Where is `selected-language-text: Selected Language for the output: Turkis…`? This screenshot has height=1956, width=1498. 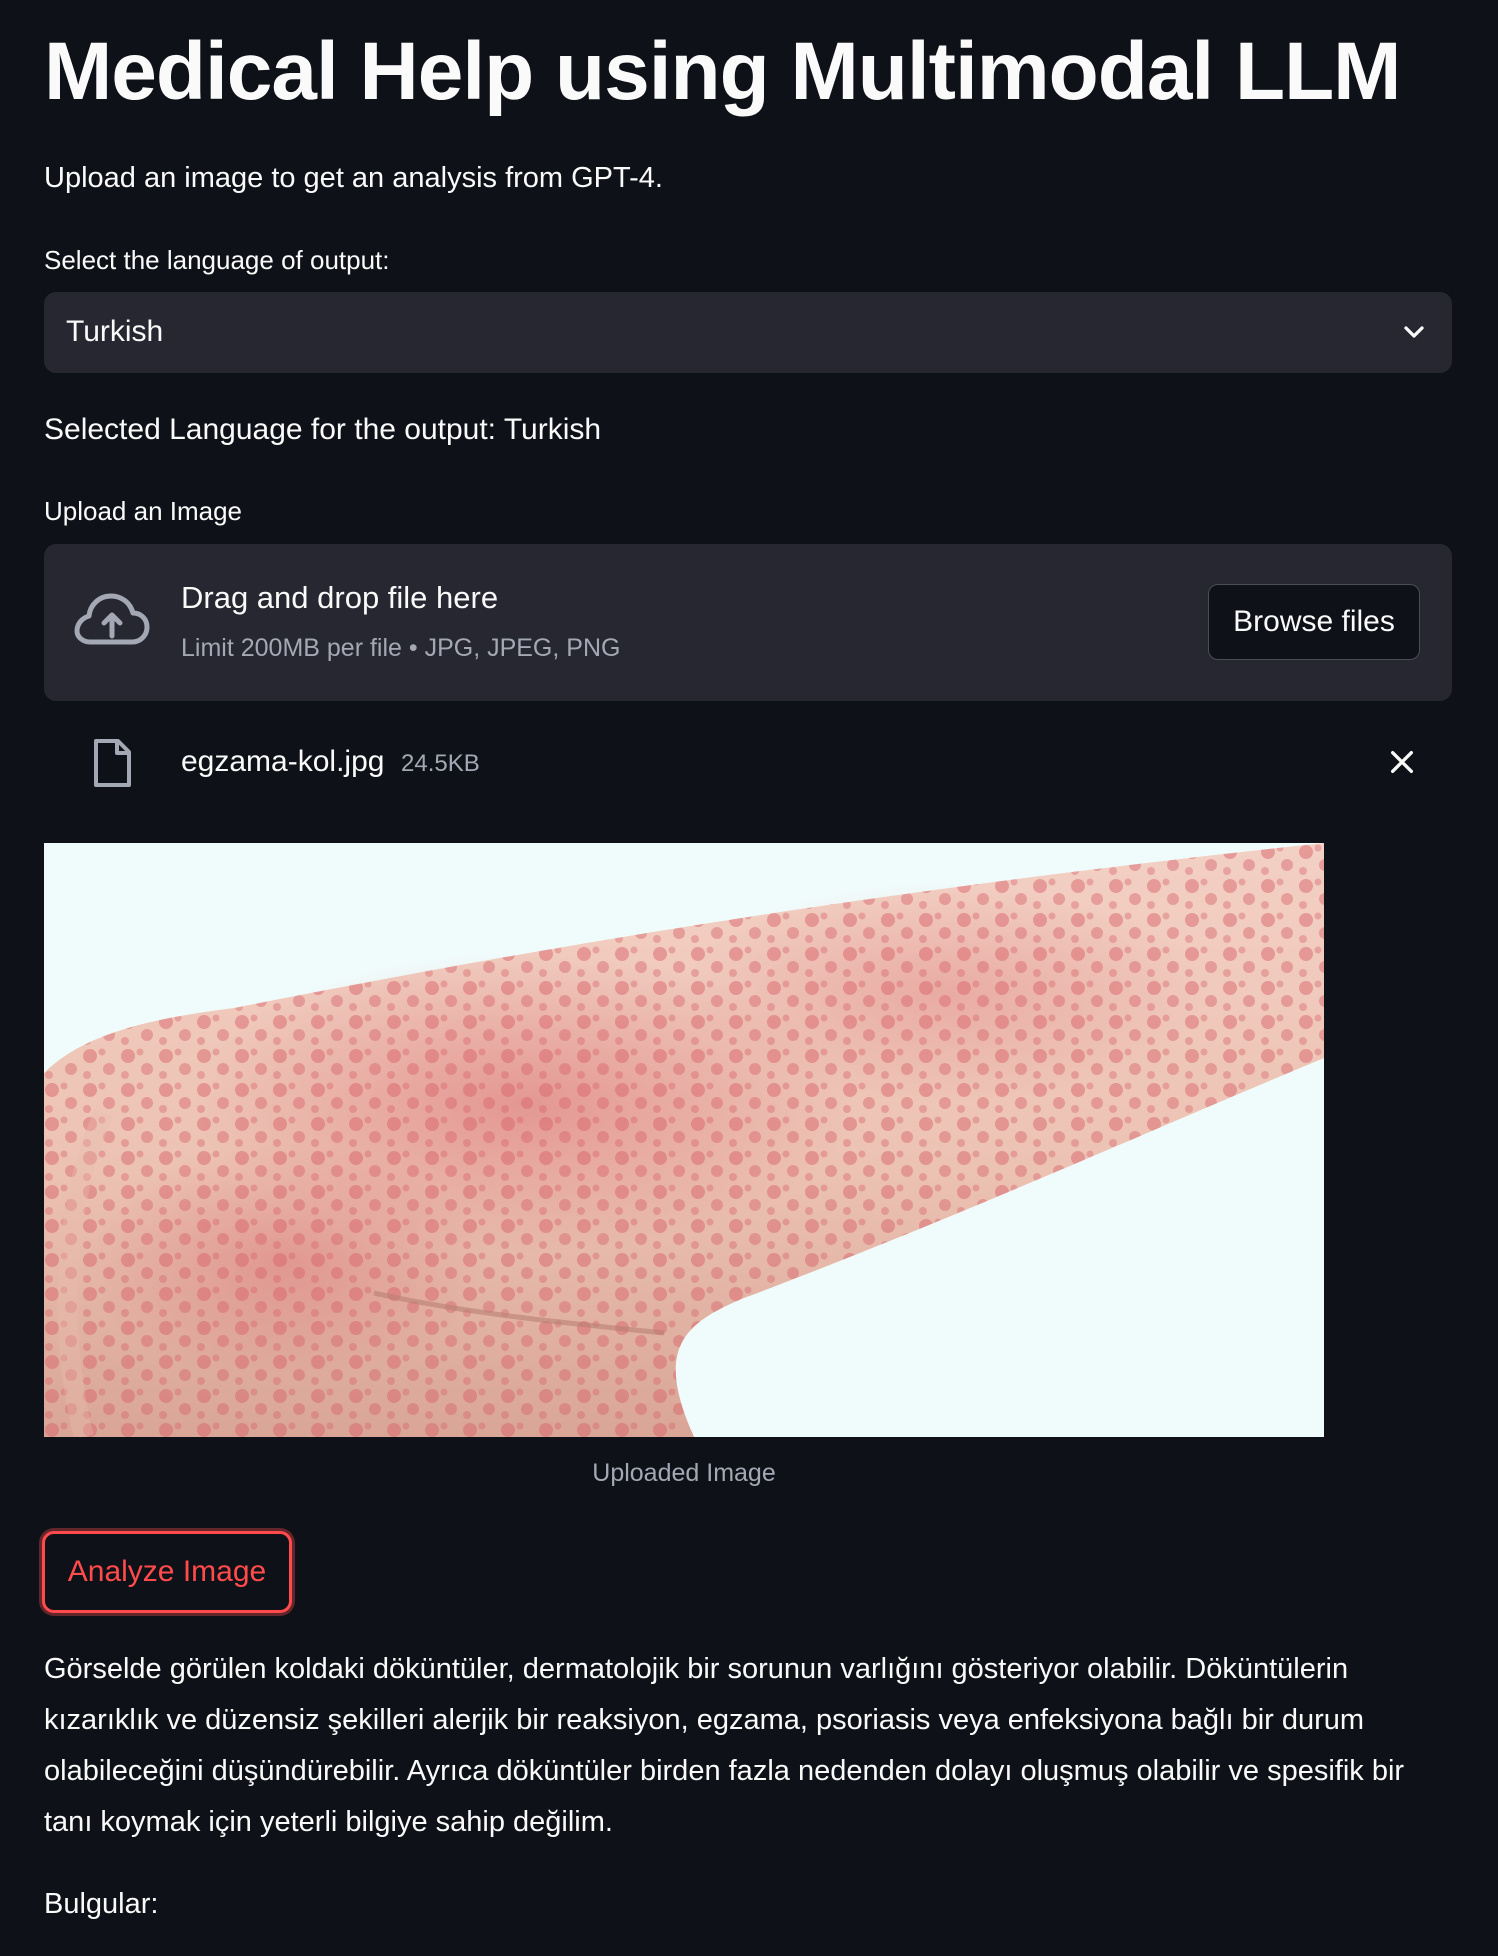
selected-language-text: Selected Language for the output: Turkis… is located at coordinates (323, 429).